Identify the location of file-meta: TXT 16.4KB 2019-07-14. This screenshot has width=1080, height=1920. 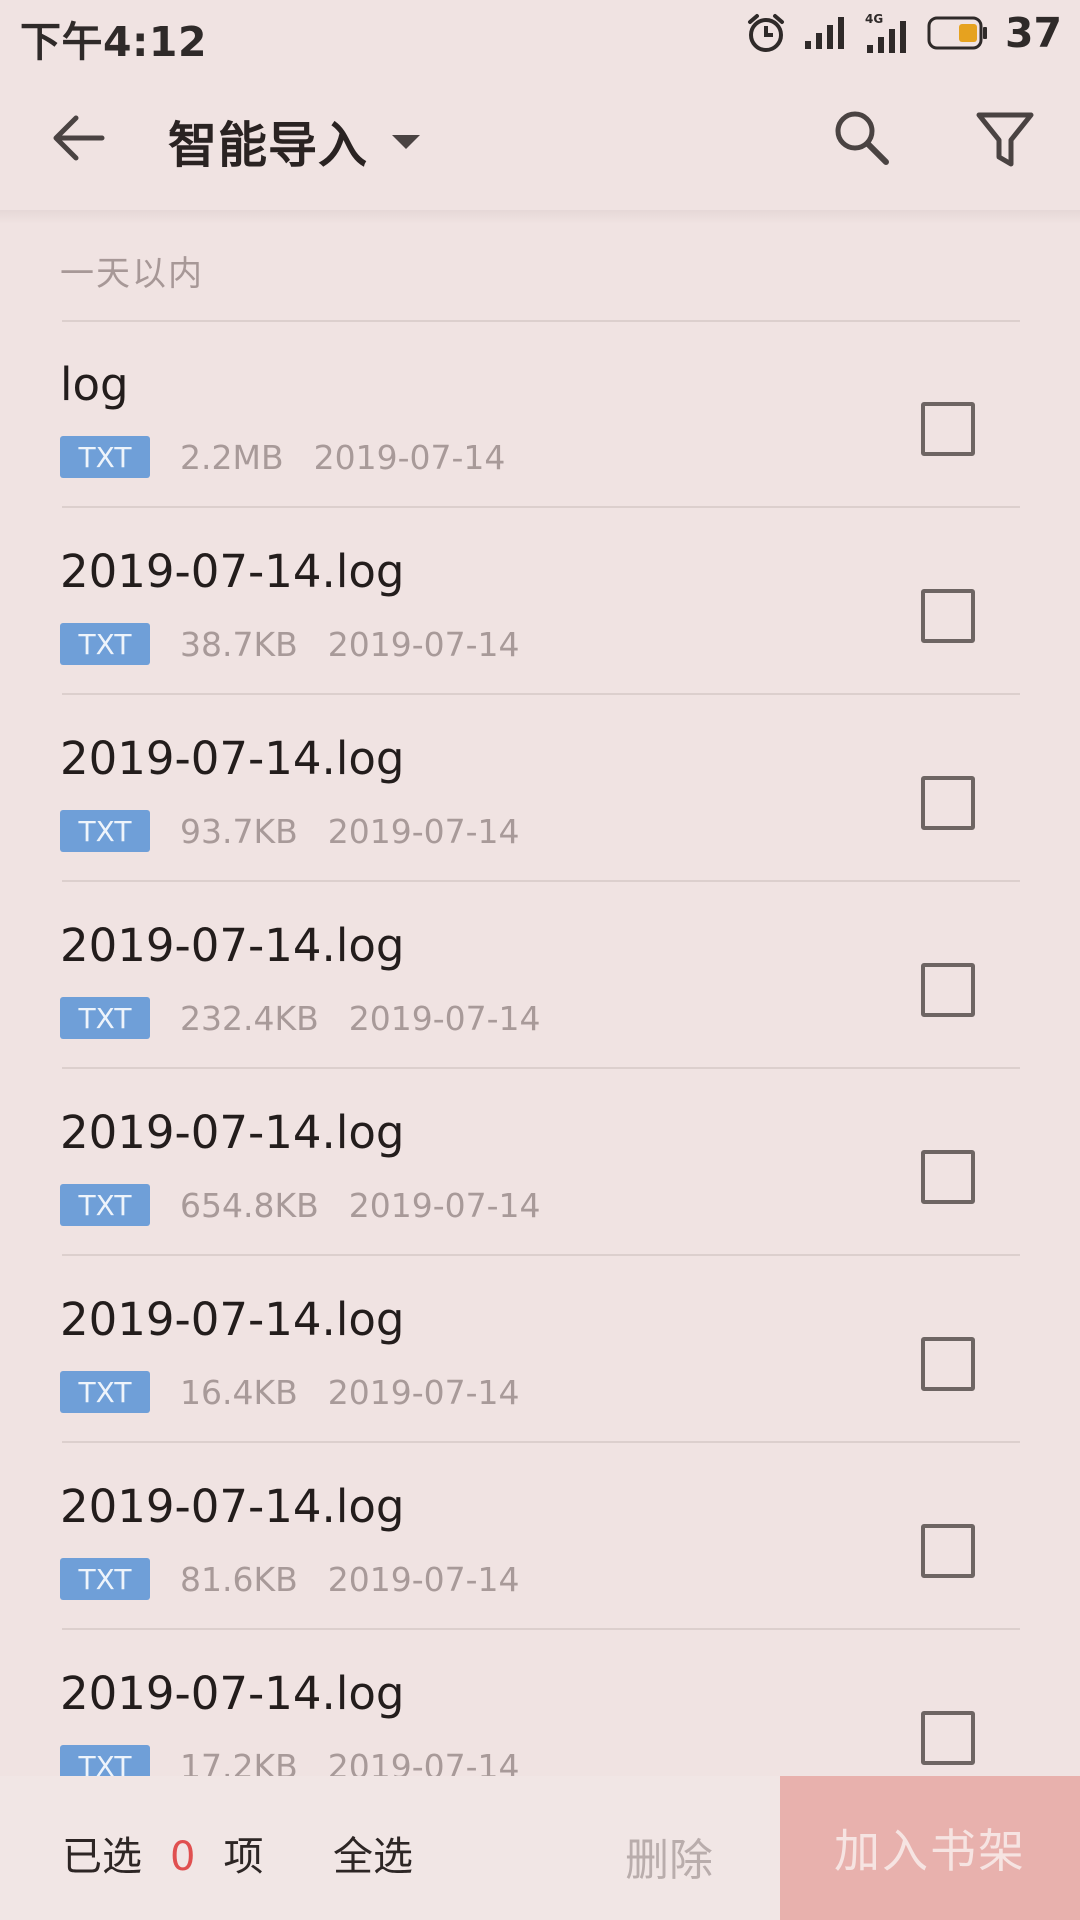
(290, 1392).